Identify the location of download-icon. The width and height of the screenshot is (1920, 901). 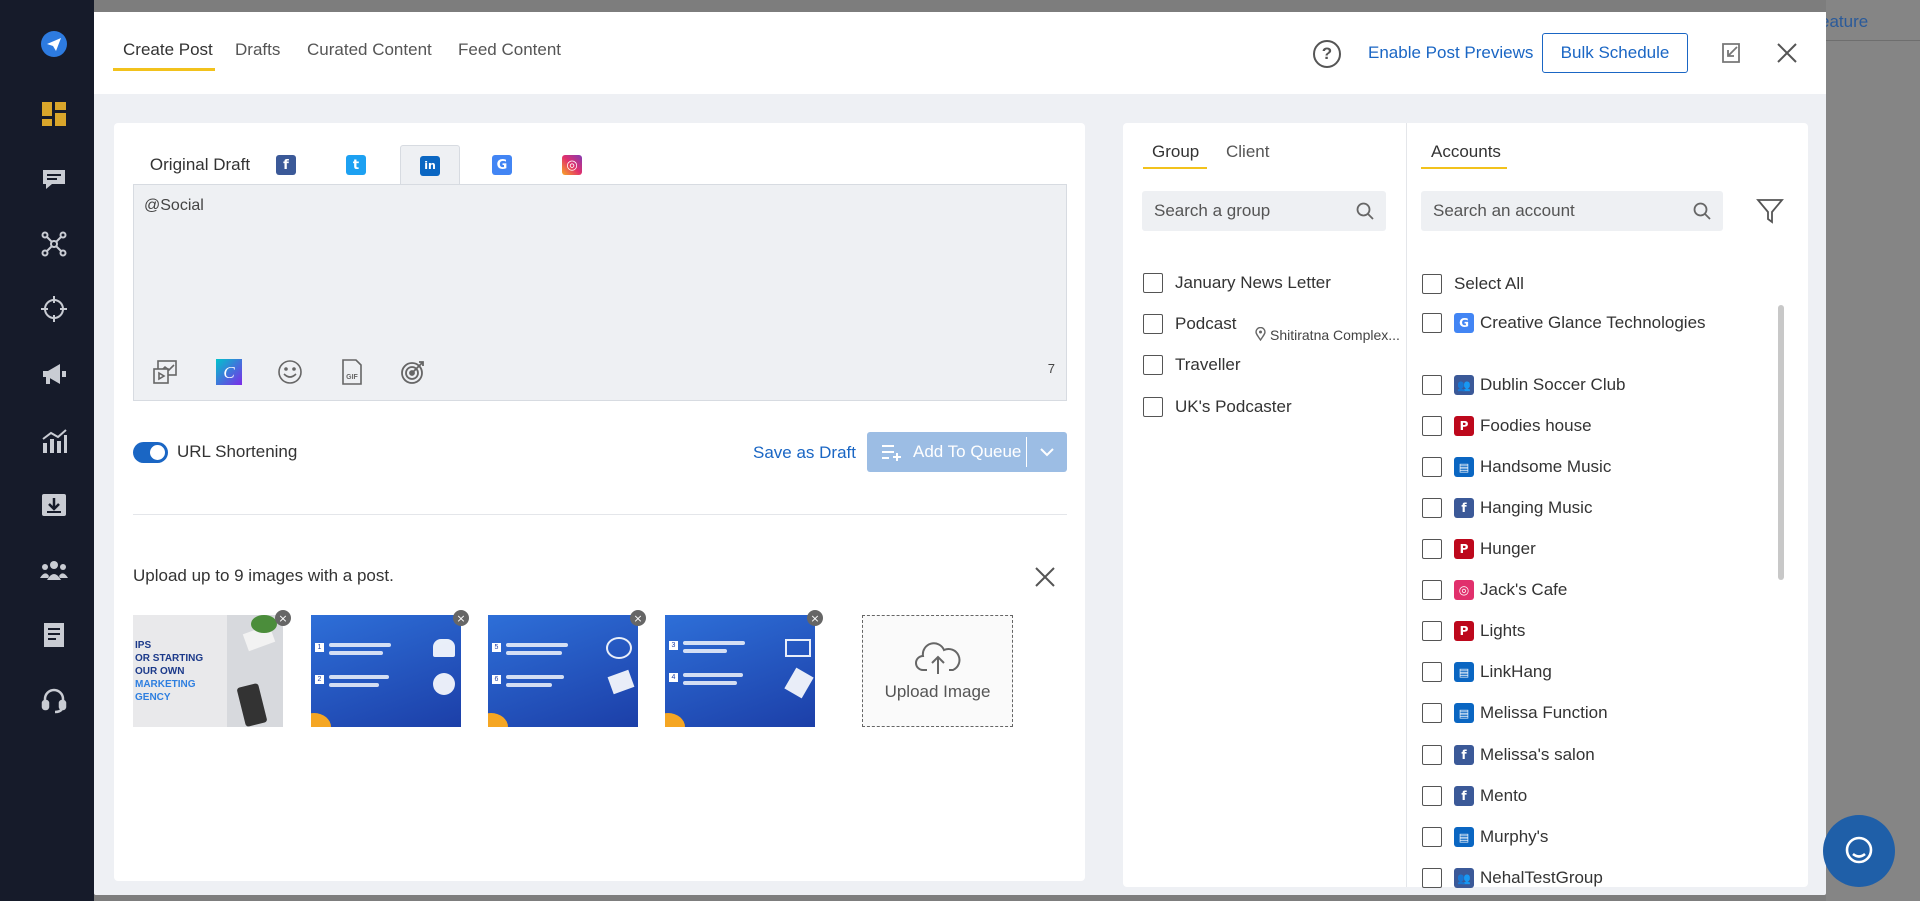
(54, 505).